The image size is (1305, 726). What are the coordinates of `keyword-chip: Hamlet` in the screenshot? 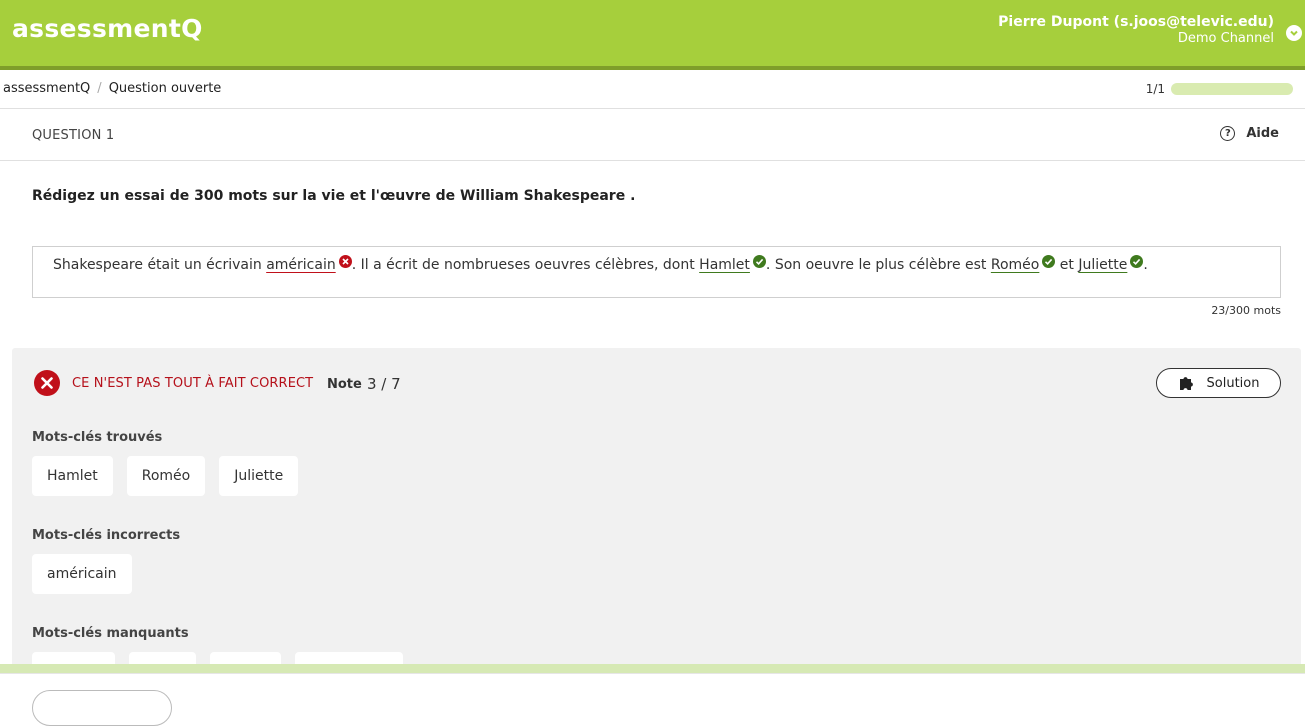 It's located at (72, 476).